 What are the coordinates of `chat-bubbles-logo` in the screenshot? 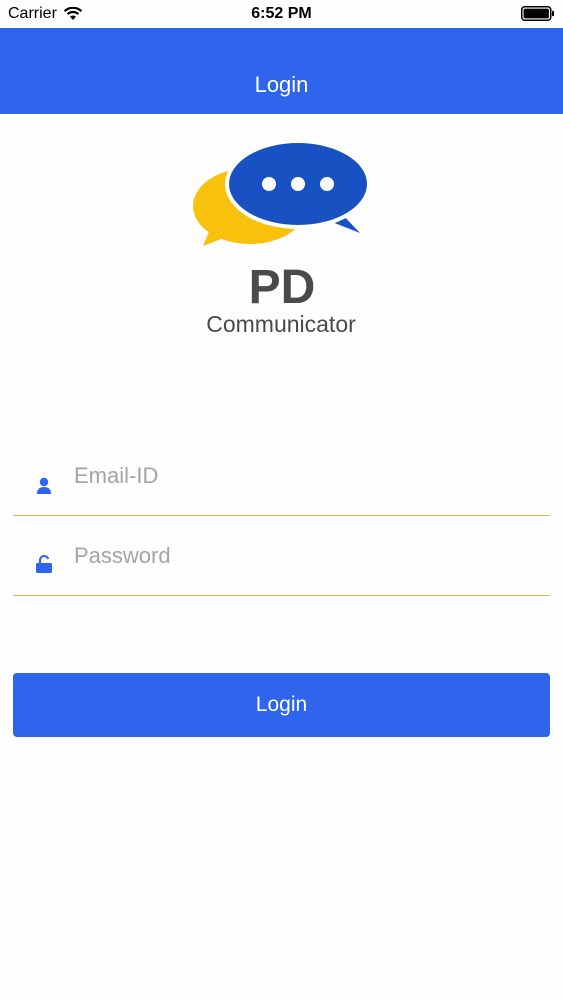 It's located at (282, 192).